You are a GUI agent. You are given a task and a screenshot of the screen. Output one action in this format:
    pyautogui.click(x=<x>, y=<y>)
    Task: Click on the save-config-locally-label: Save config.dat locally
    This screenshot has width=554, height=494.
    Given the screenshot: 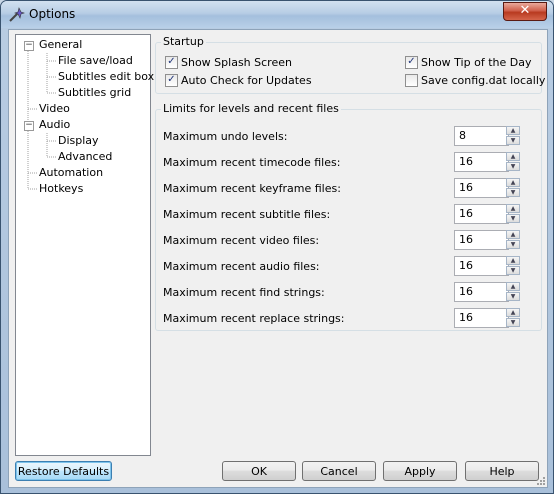 What is the action you would take?
    pyautogui.click(x=483, y=80)
    